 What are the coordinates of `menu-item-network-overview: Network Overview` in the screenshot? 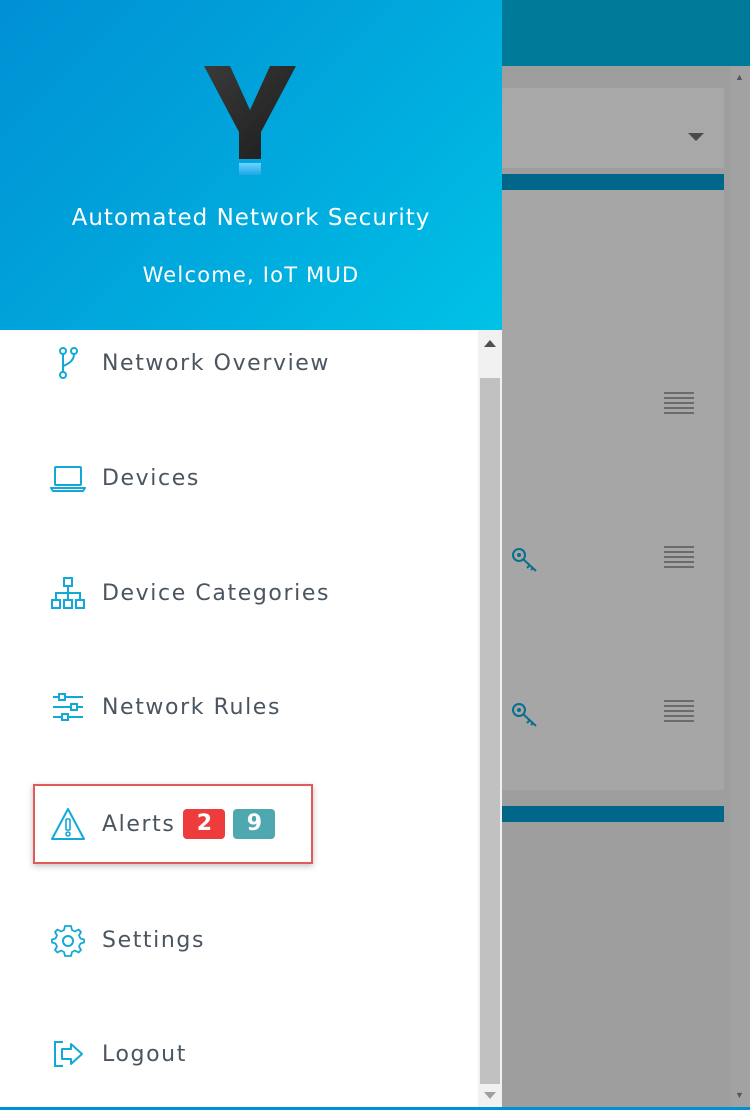 It's located at (189, 363).